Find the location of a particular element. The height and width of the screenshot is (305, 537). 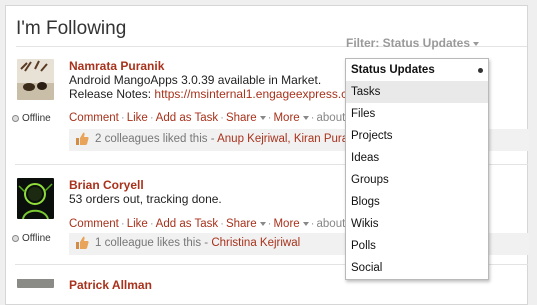

filter-option-blogs: Blogs is located at coordinates (417, 202).